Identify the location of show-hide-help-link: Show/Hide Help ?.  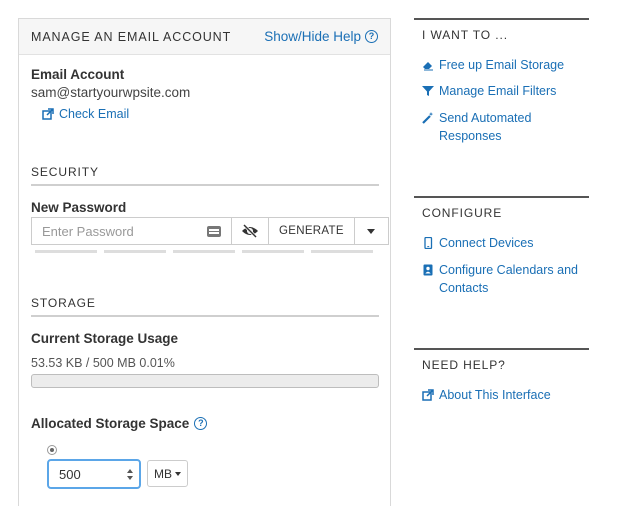
(321, 36).